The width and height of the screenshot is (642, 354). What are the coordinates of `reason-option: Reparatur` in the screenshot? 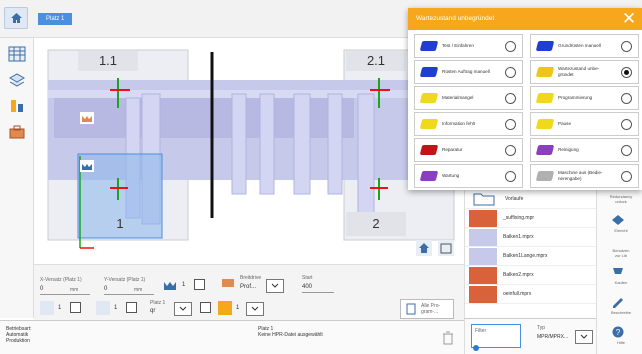 It's located at (468, 150).